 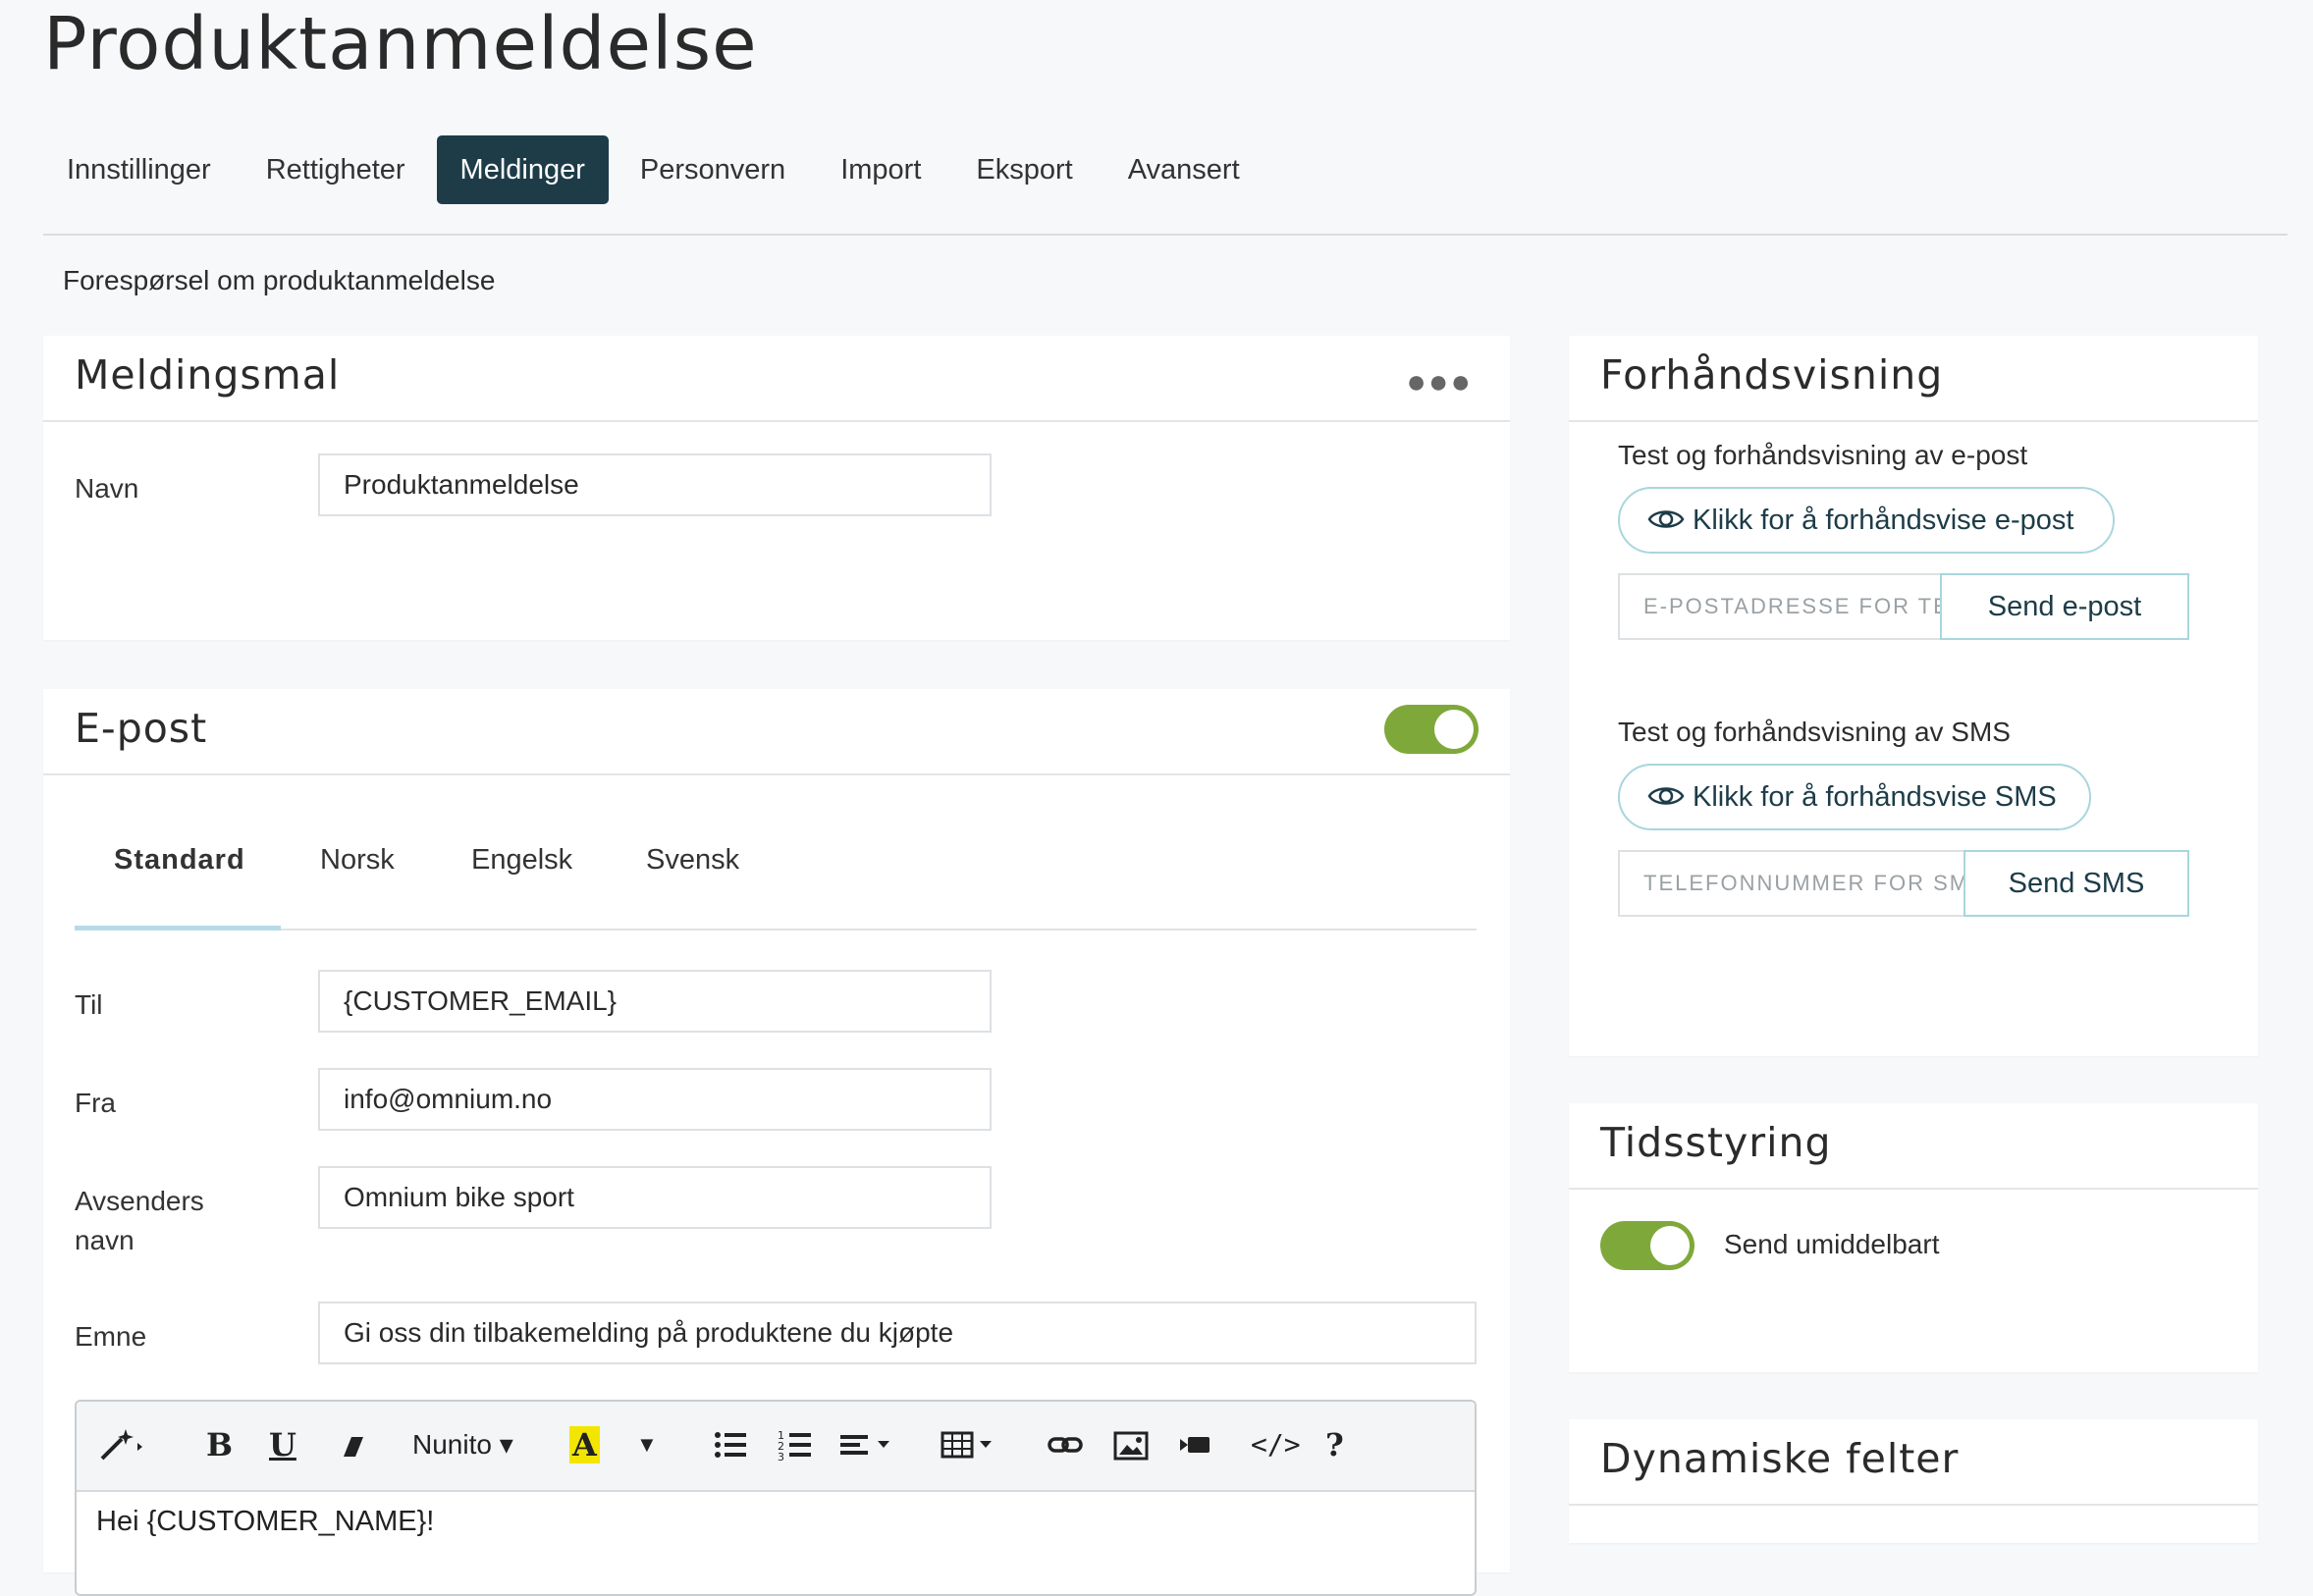 I want to click on schedule-card-header: Tidsstyring, so click(x=1913, y=1146).